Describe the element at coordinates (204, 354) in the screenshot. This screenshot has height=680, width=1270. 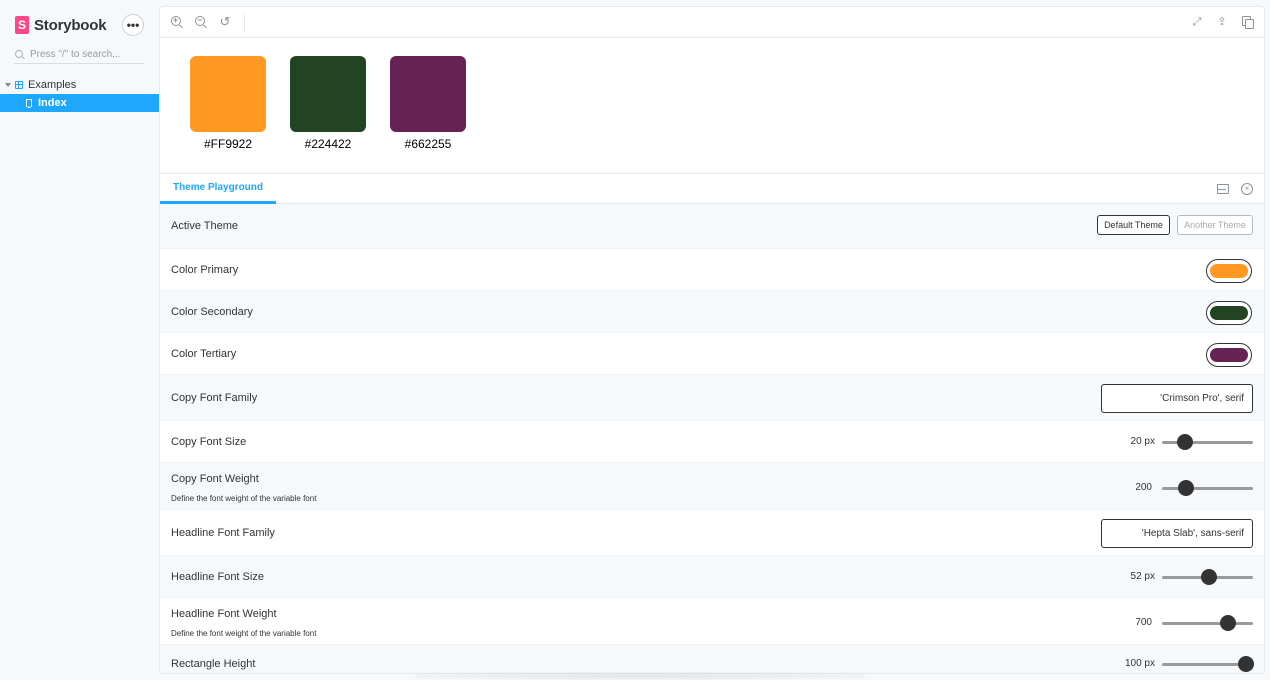
I see `control-label: Color Tertiary` at that location.